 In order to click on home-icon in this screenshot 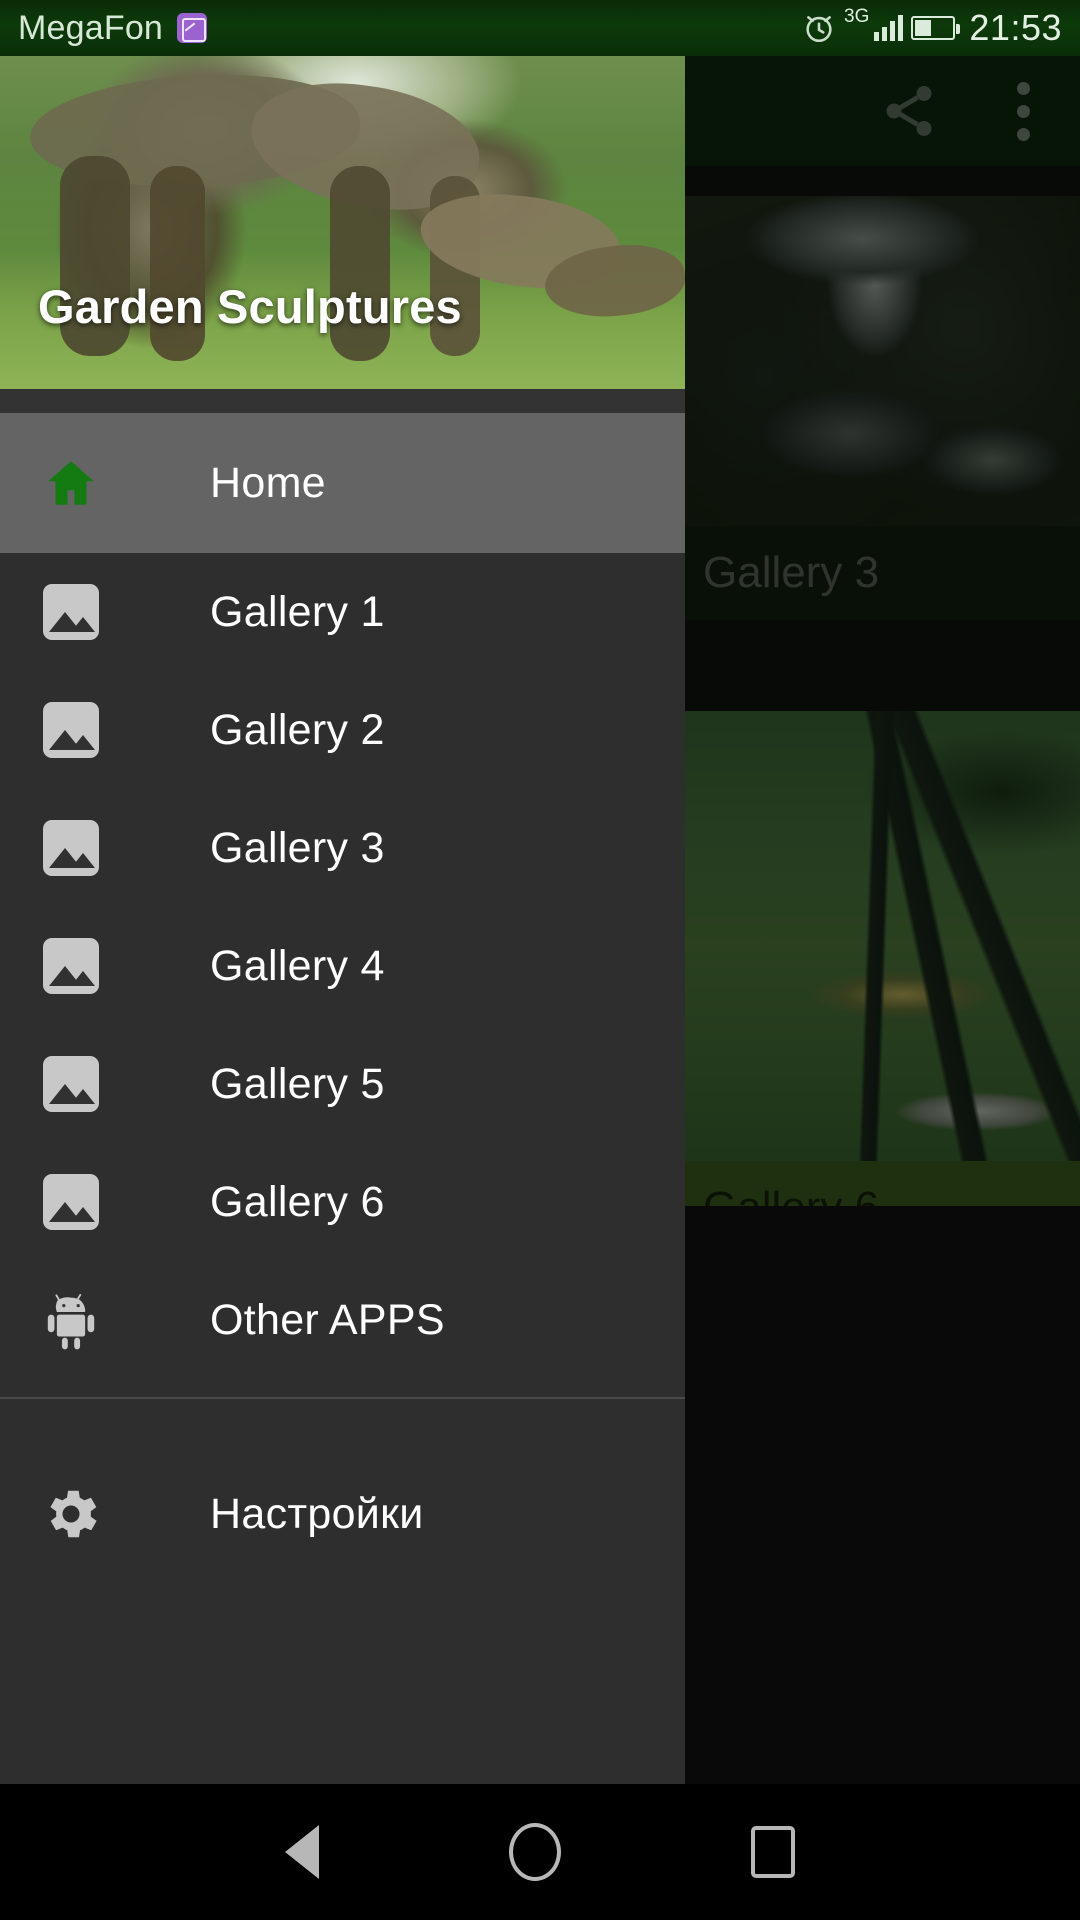, I will do `click(71, 483)`.